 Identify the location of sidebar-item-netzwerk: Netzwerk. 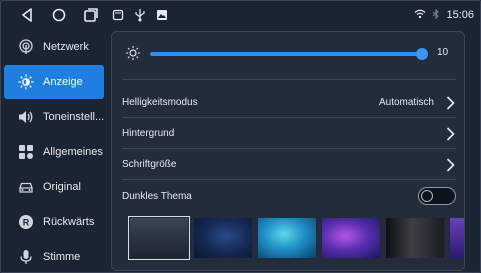
(54, 47).